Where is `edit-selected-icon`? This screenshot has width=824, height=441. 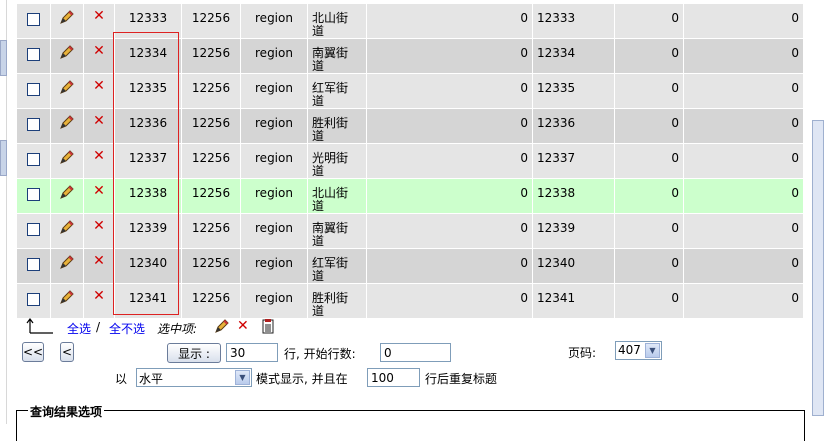 edit-selected-icon is located at coordinates (222, 327).